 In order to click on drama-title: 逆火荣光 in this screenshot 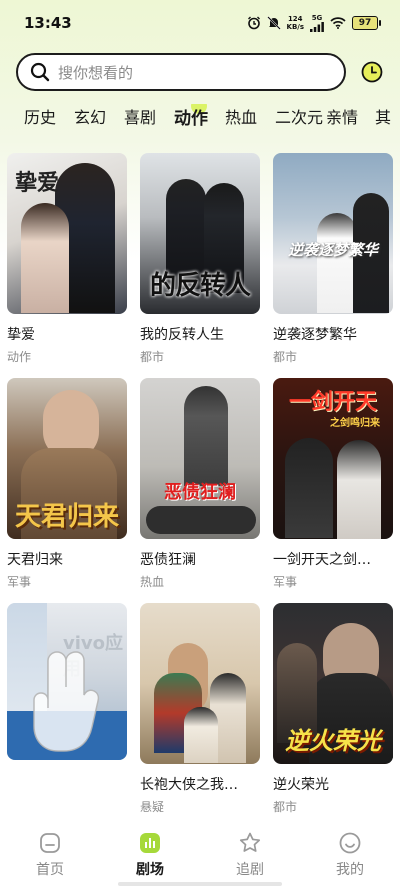, I will do `click(333, 784)`.